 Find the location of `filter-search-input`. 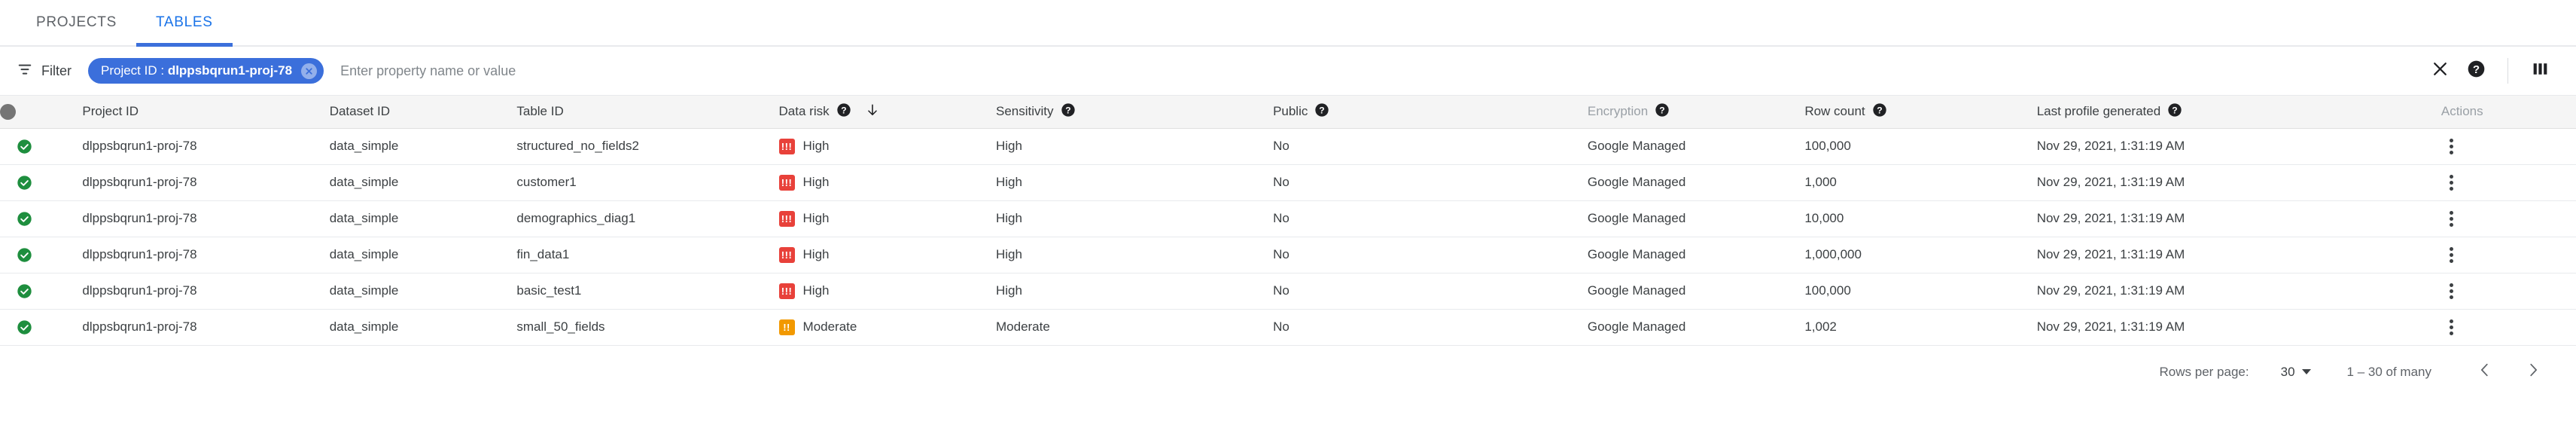

filter-search-input is located at coordinates (1381, 71).